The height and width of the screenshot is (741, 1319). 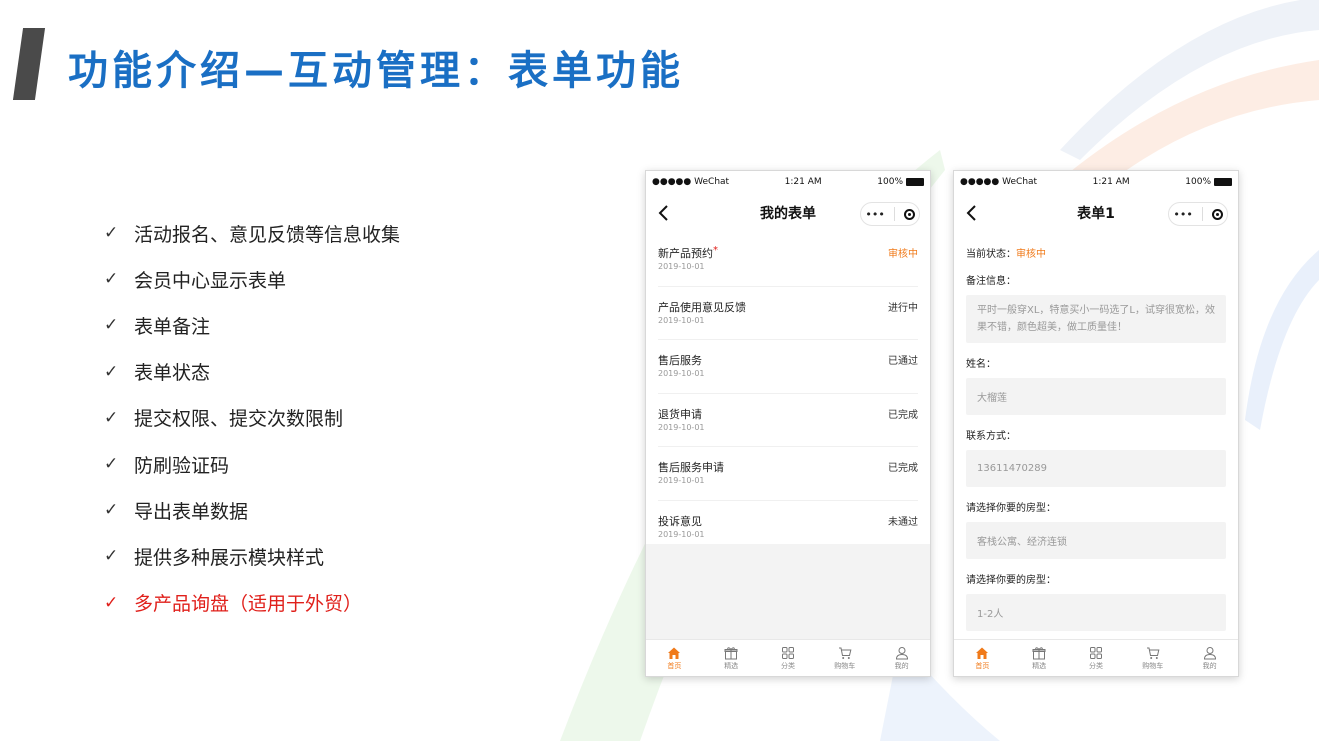 I want to click on tab-bar: 首页 精选 分类 购物车 我的, so click(x=1096, y=657).